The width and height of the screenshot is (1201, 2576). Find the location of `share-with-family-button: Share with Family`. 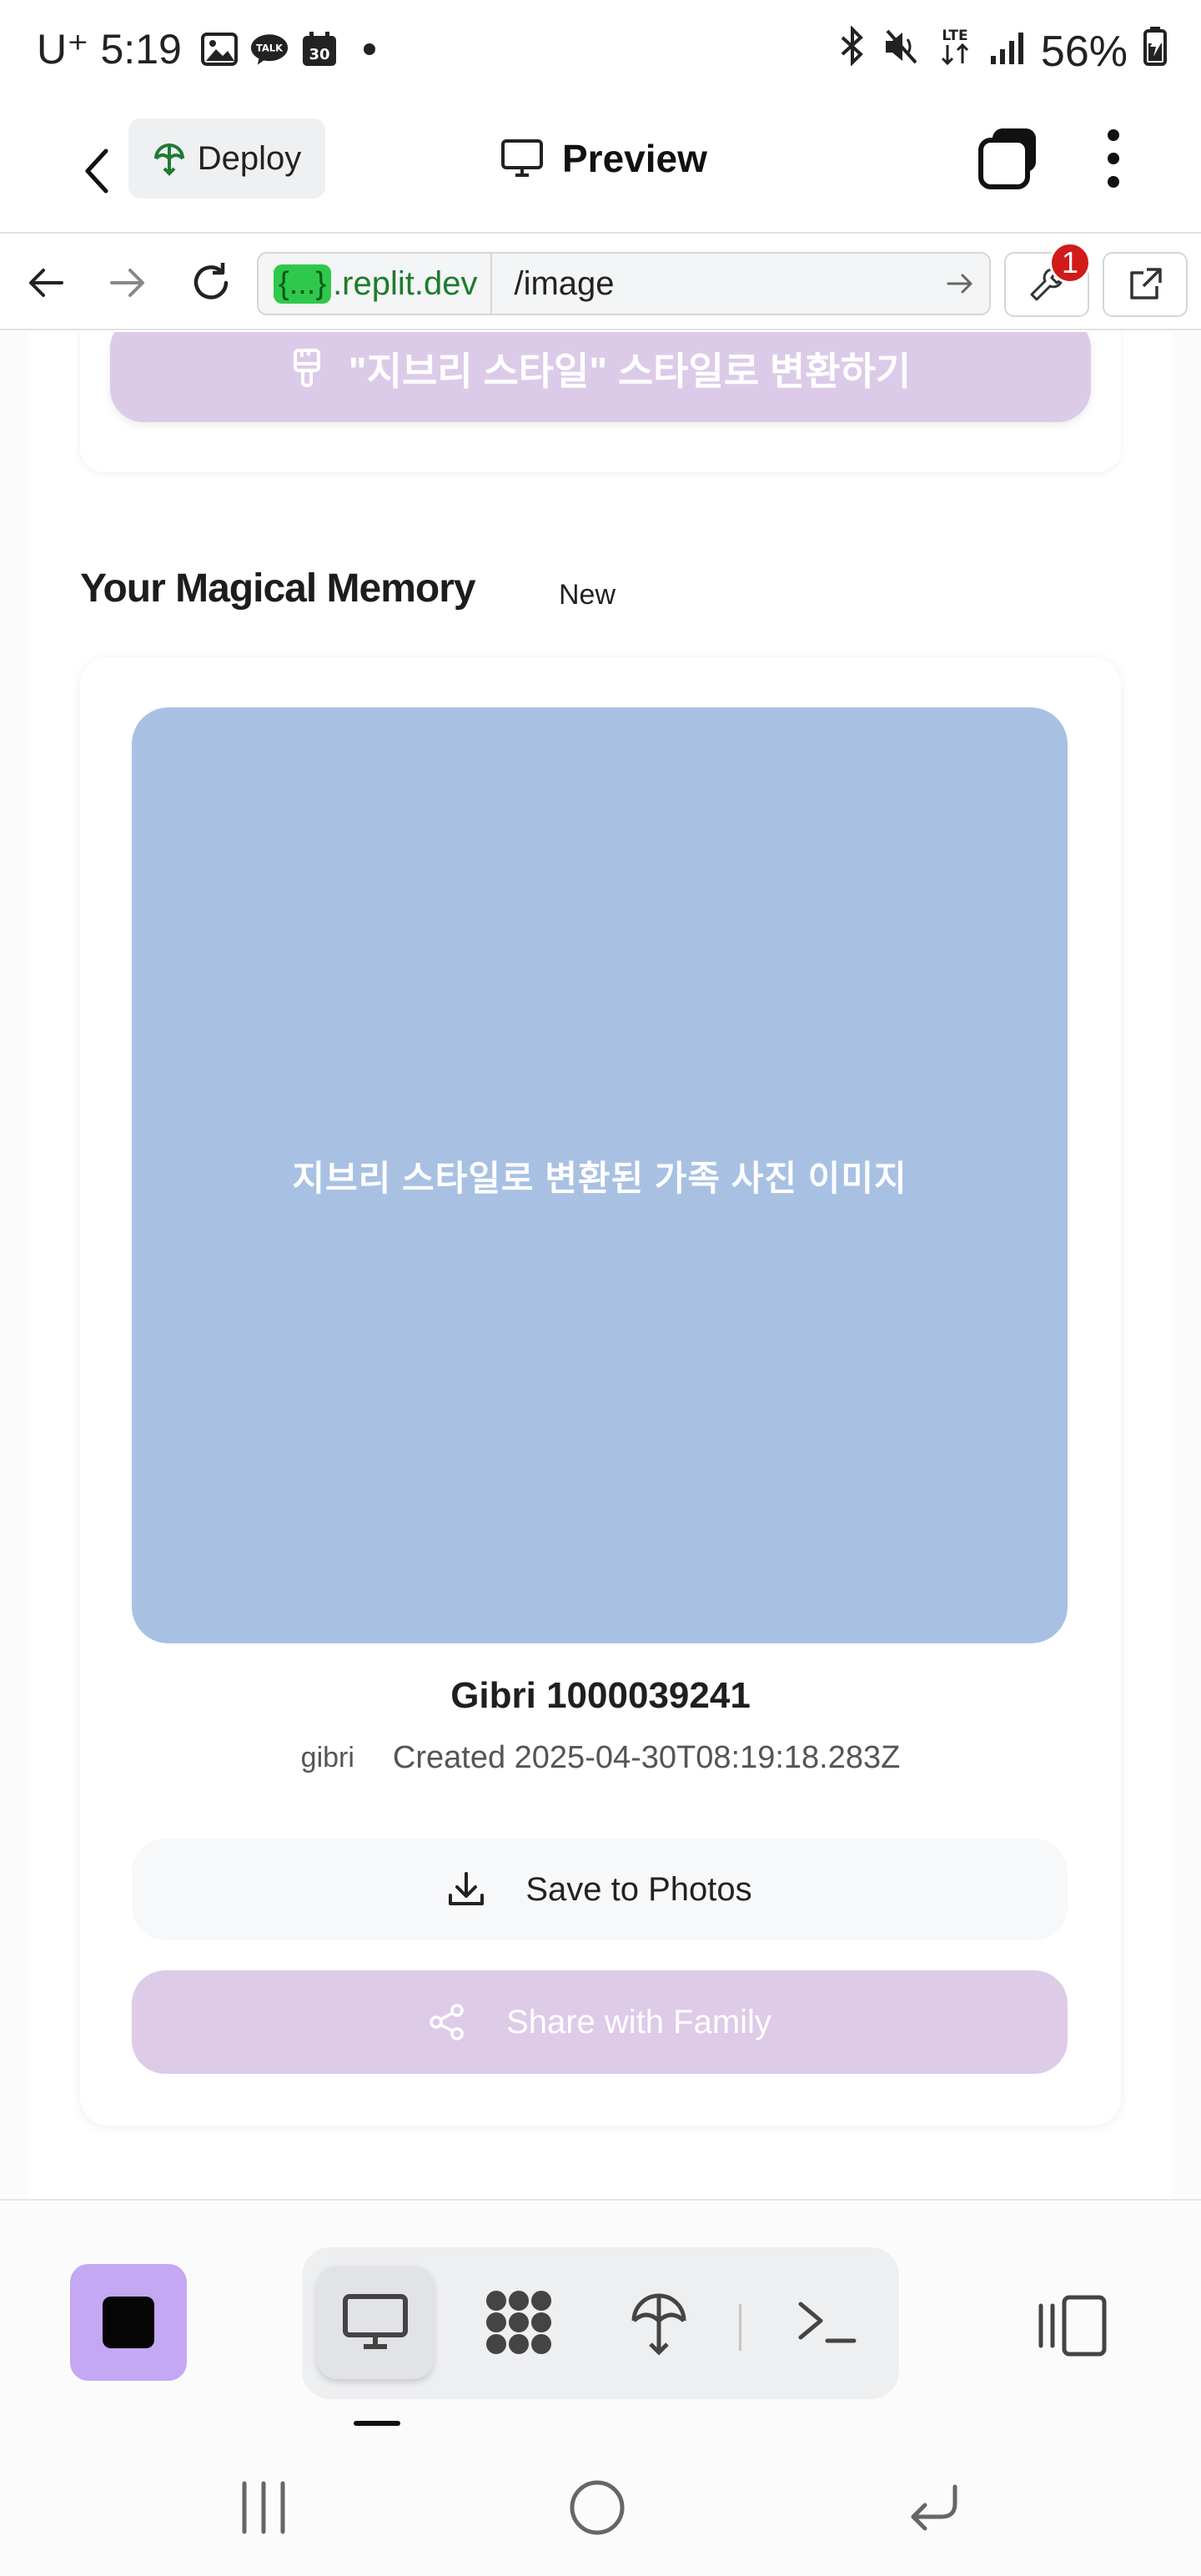

share-with-family-button: Share with Family is located at coordinates (600, 2022).